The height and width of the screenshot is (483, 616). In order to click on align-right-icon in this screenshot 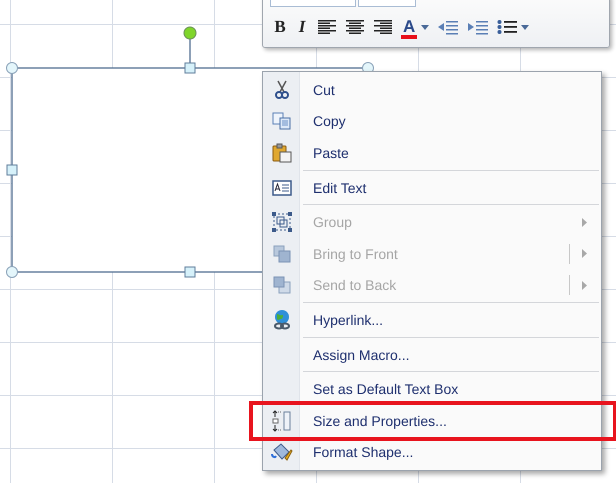, I will do `click(383, 27)`.